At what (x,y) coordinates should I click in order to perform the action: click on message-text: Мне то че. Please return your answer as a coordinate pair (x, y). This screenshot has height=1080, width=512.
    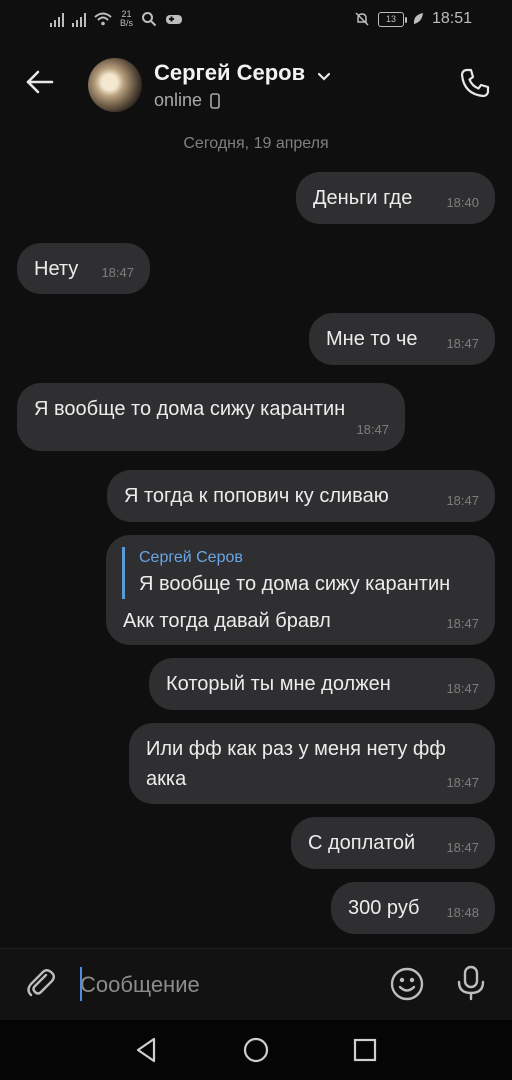
    Looking at the image, I should click on (372, 339).